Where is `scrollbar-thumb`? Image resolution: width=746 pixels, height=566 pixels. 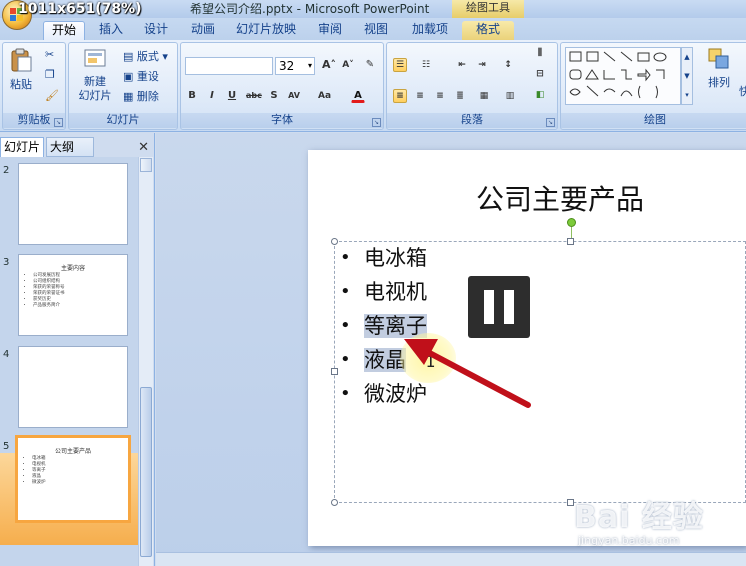 scrollbar-thumb is located at coordinates (146, 472).